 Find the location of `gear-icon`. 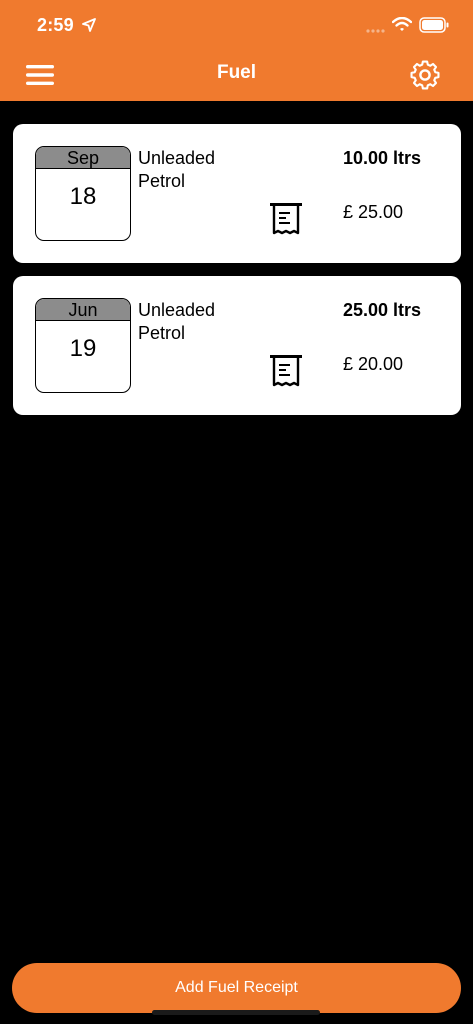

gear-icon is located at coordinates (425, 75).